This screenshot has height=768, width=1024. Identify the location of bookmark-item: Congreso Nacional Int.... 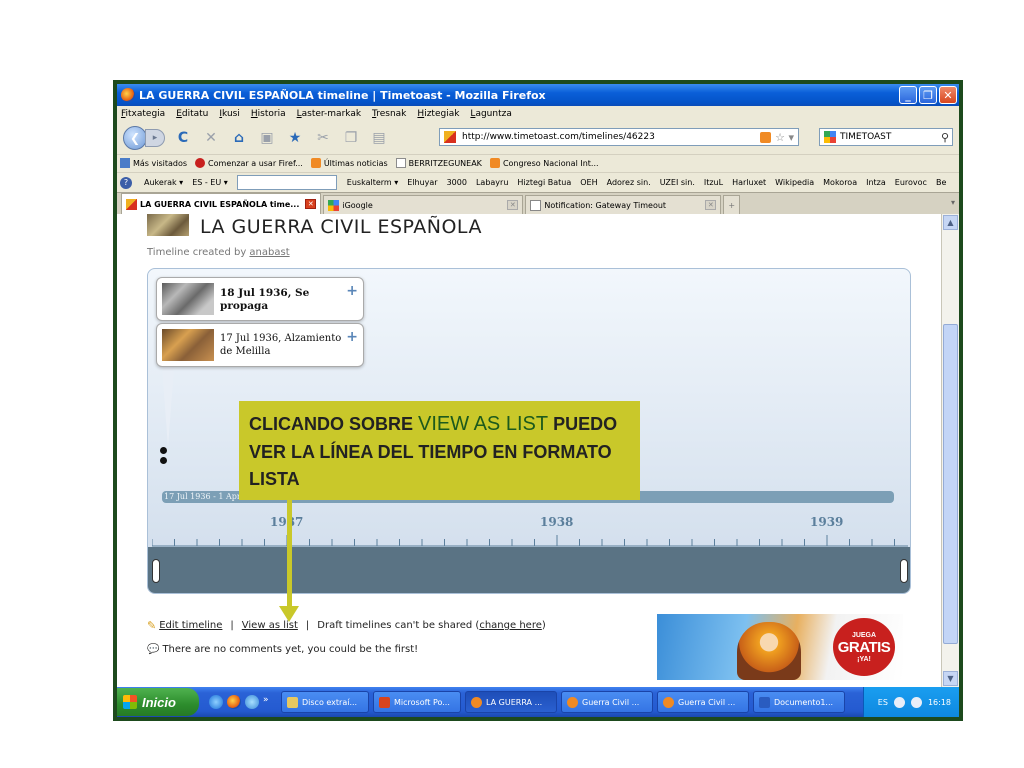
(544, 163).